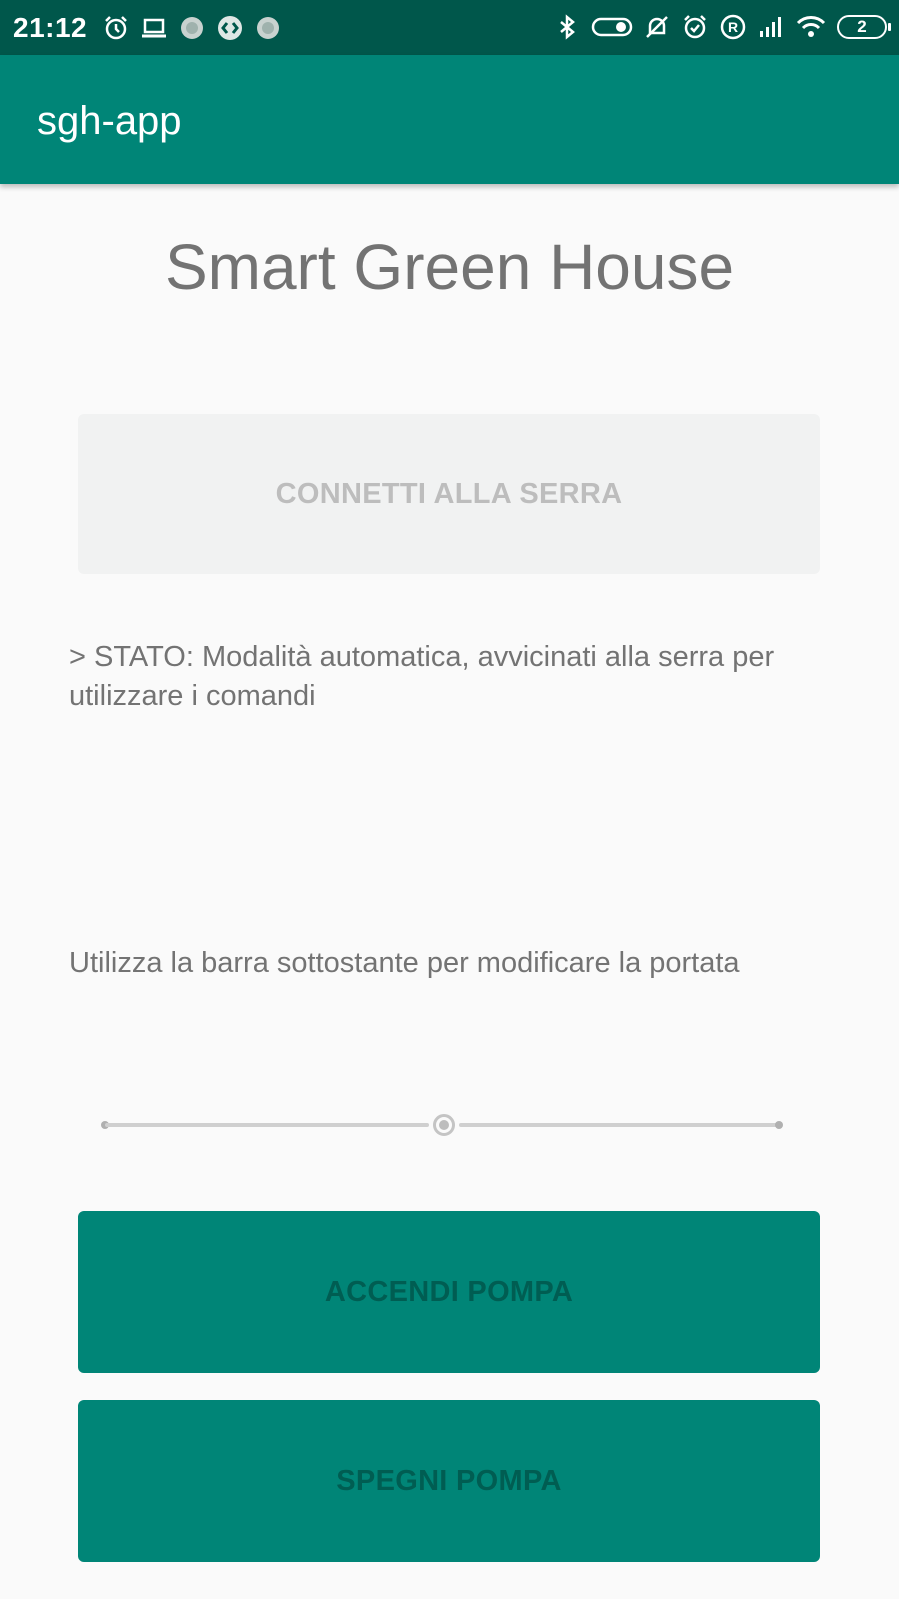  I want to click on wifi-icon, so click(811, 27).